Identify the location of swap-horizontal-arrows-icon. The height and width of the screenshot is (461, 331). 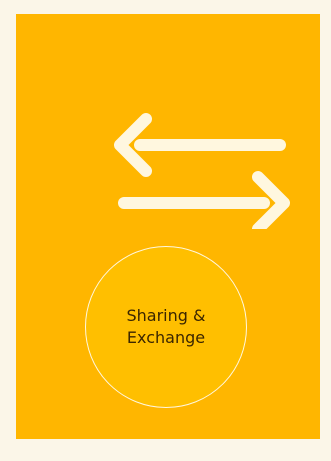
(202, 171).